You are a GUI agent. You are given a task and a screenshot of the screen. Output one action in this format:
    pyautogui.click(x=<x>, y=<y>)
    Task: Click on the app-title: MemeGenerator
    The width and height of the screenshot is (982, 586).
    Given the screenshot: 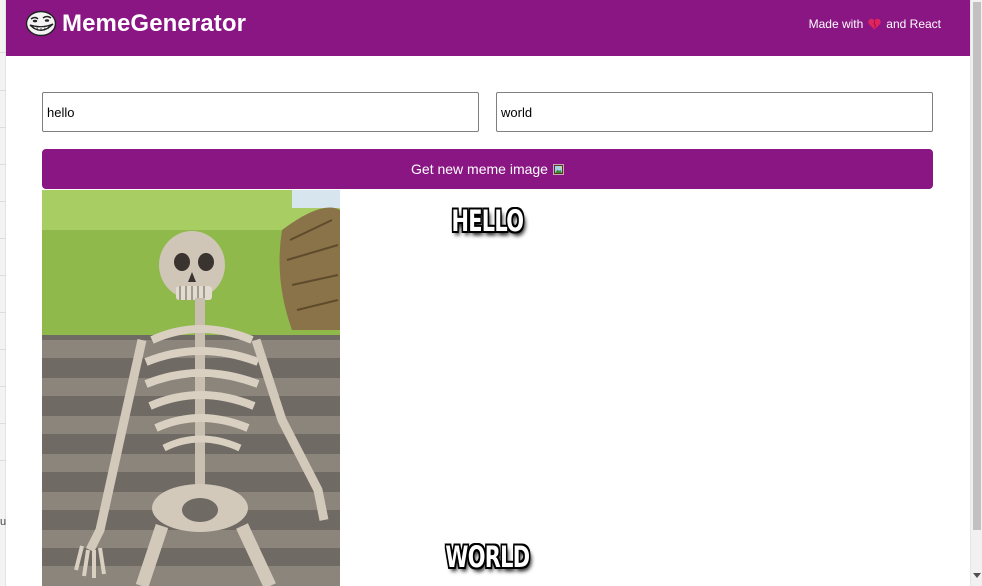 What is the action you would take?
    pyautogui.click(x=154, y=23)
    